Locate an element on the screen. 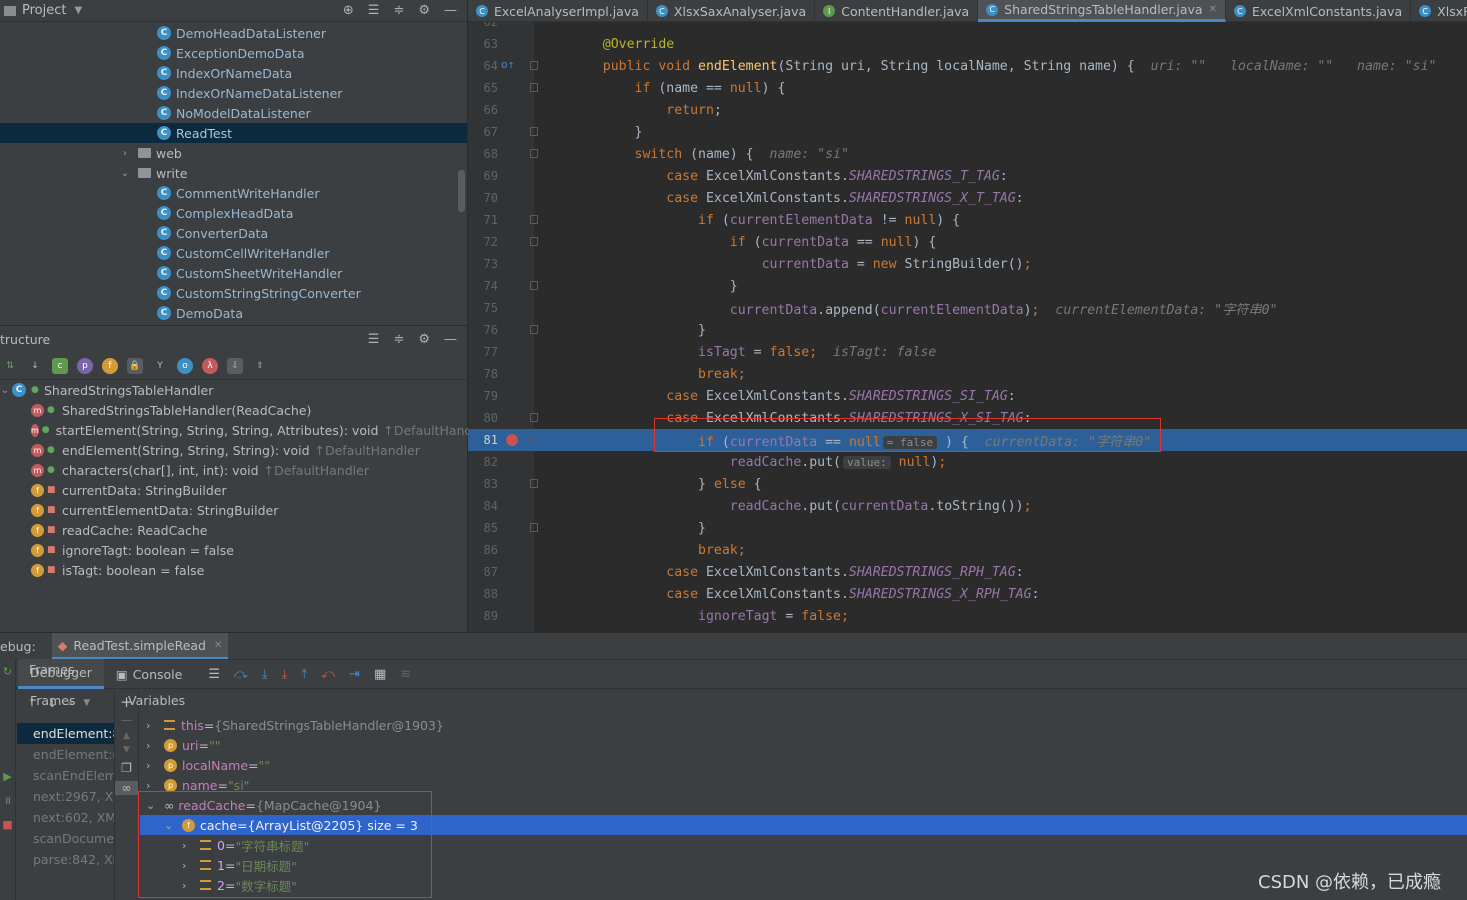 Image resolution: width=1467 pixels, height=900 pixels. frame-row: scanDocumen is located at coordinates (65, 838).